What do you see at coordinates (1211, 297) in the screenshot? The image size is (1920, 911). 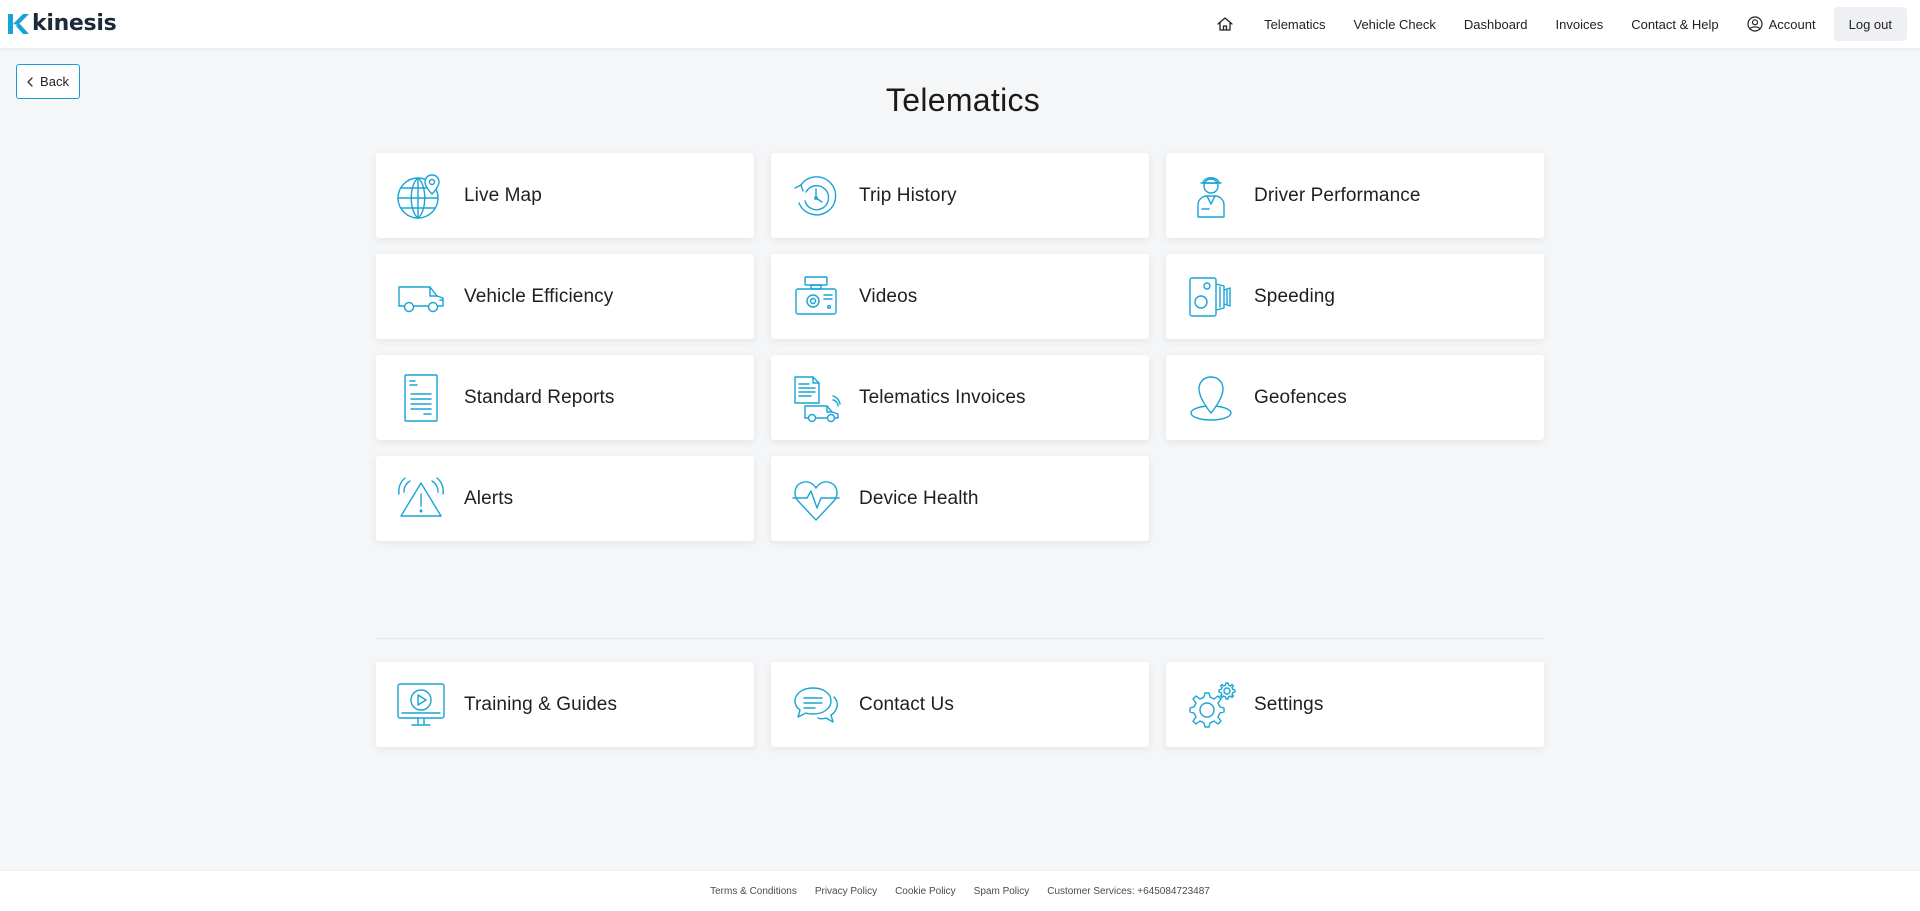 I see `speed-camera-icon` at bounding box center [1211, 297].